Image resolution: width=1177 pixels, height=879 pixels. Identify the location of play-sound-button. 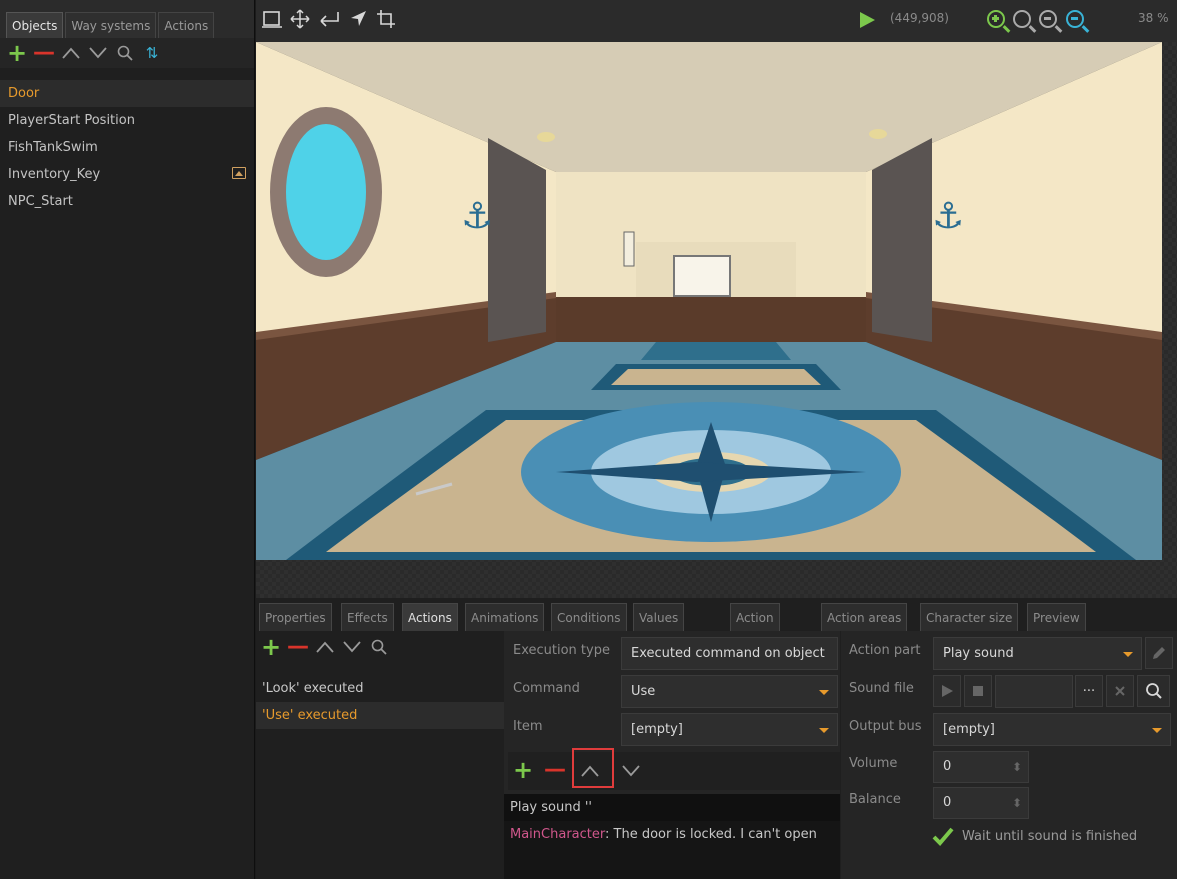
(947, 691).